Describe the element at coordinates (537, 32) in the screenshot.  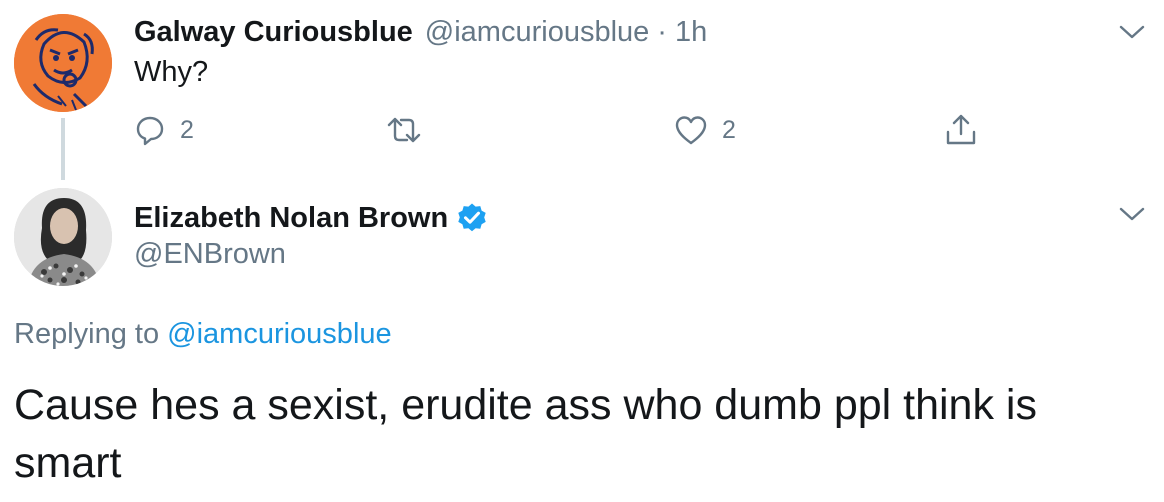
I see `tweet1-handle: @iamcuriousblue` at that location.